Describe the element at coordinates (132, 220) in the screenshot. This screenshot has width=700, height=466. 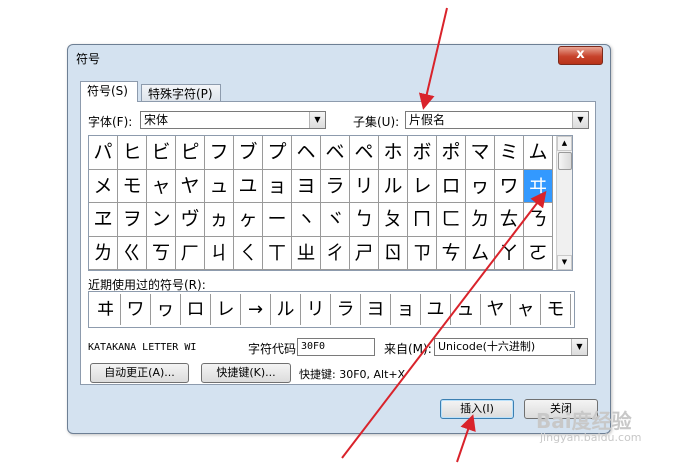
I see `symbol-cell: ヲ` at that location.